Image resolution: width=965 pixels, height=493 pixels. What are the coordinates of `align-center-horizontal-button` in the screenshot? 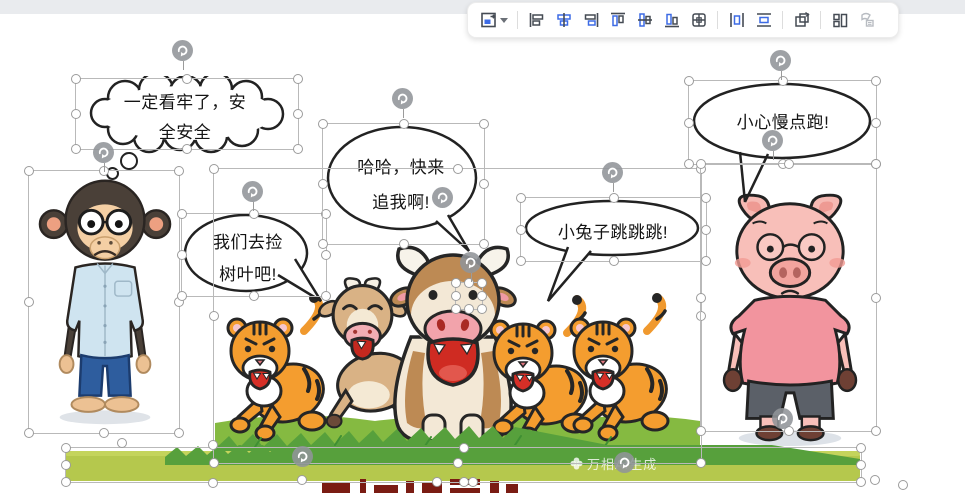 It's located at (563, 20).